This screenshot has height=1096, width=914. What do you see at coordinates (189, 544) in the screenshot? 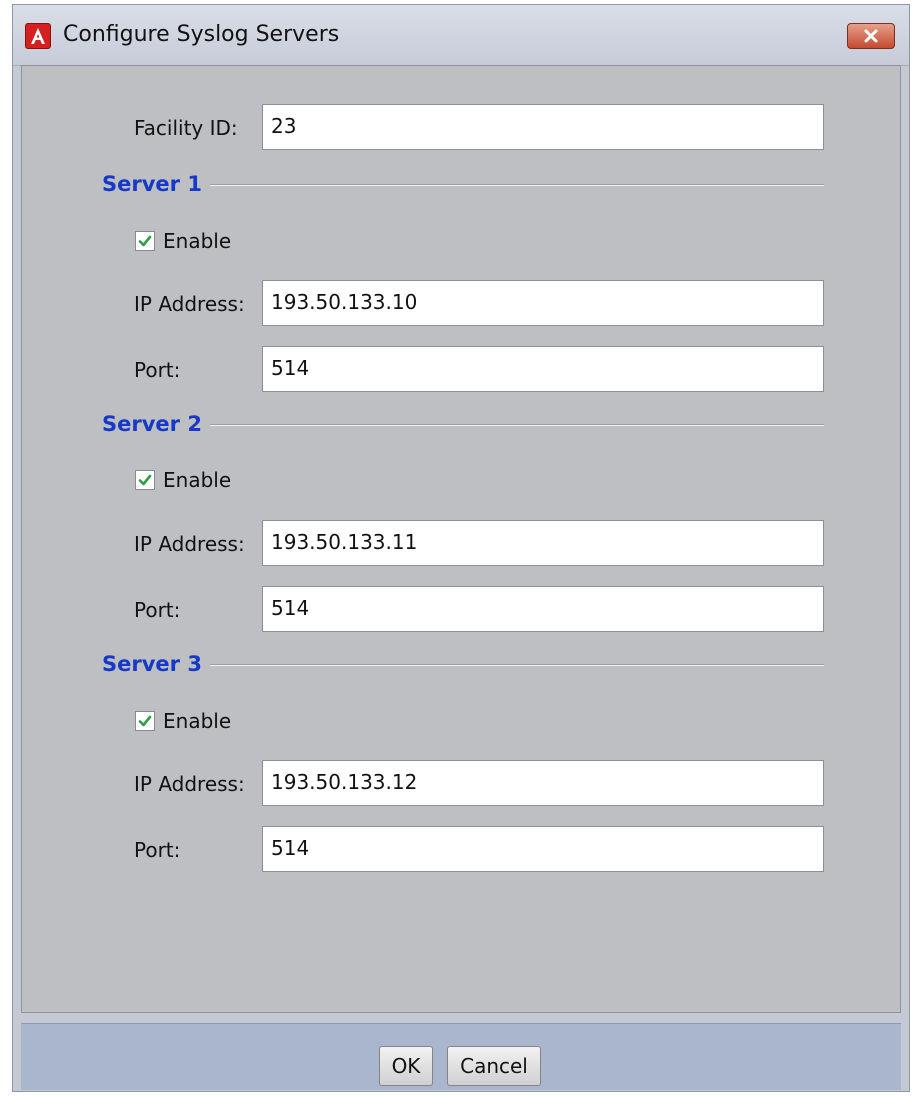
I see `server-2-ip-label: IP Address:` at bounding box center [189, 544].